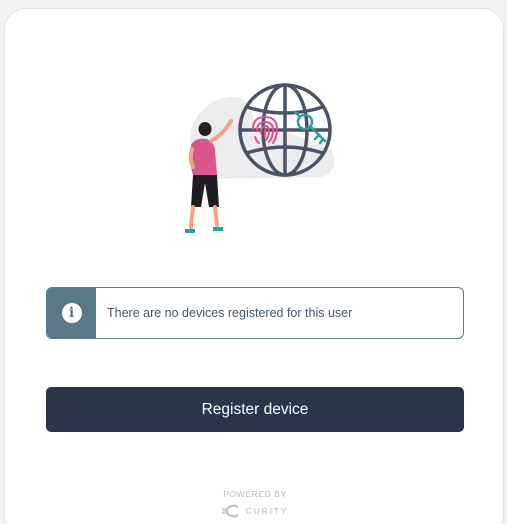 This screenshot has height=524, width=507. I want to click on illustration, so click(260, 158).